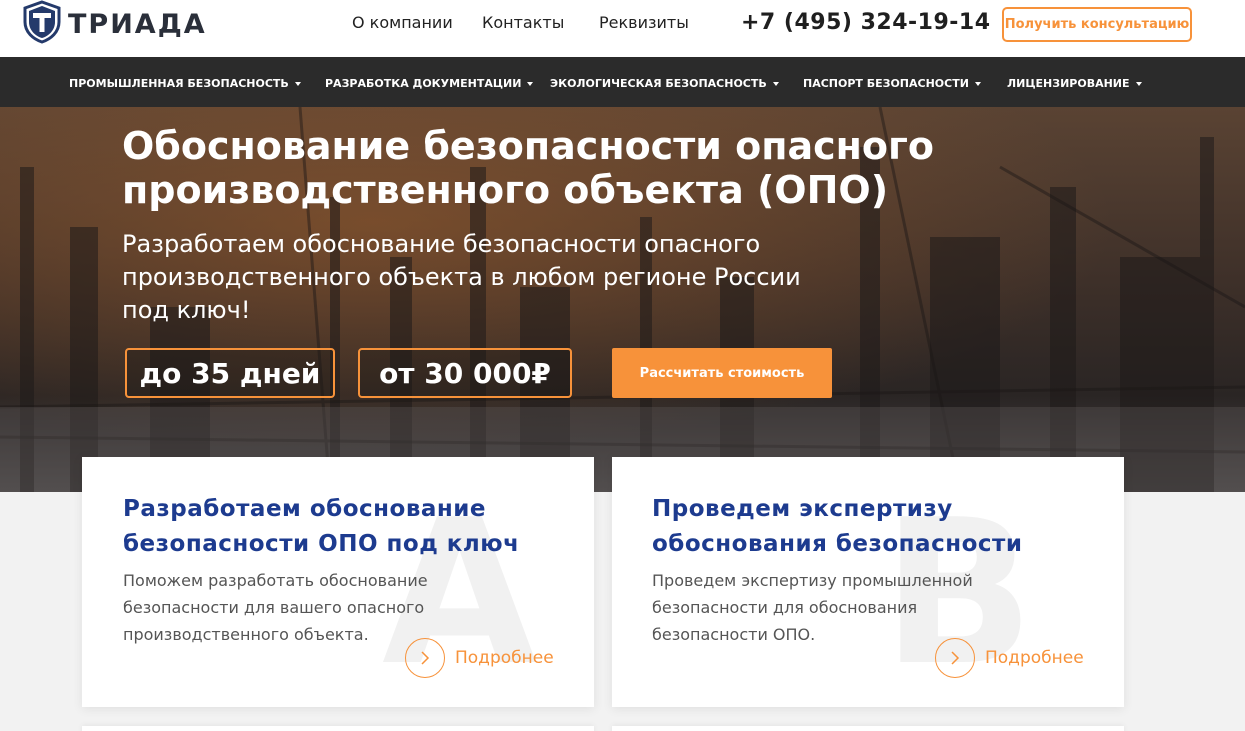  I want to click on duration-badge: до 35 дней, so click(230, 373).